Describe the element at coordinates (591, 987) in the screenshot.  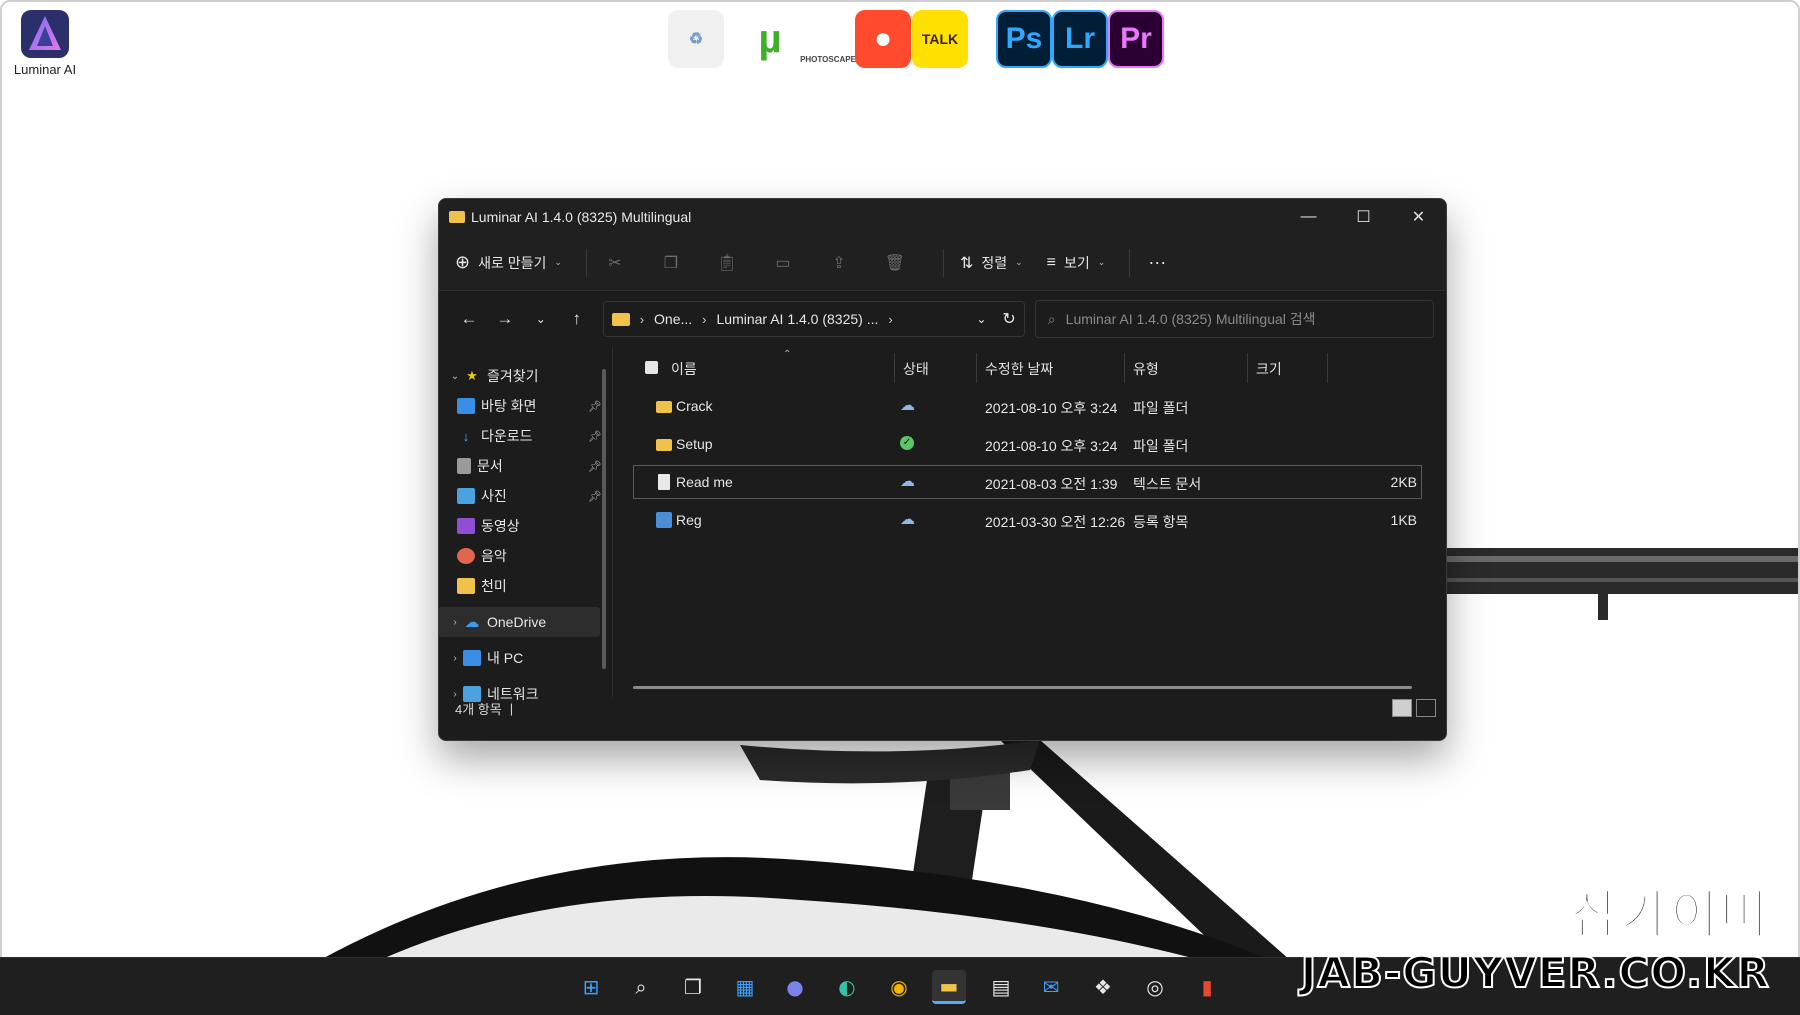
I see `start-icon: ⊞` at that location.